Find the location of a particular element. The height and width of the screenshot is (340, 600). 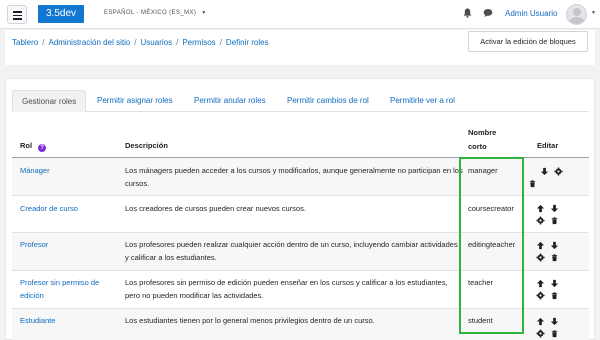

user-menu-chevron-icon: ▼ is located at coordinates (593, 13).